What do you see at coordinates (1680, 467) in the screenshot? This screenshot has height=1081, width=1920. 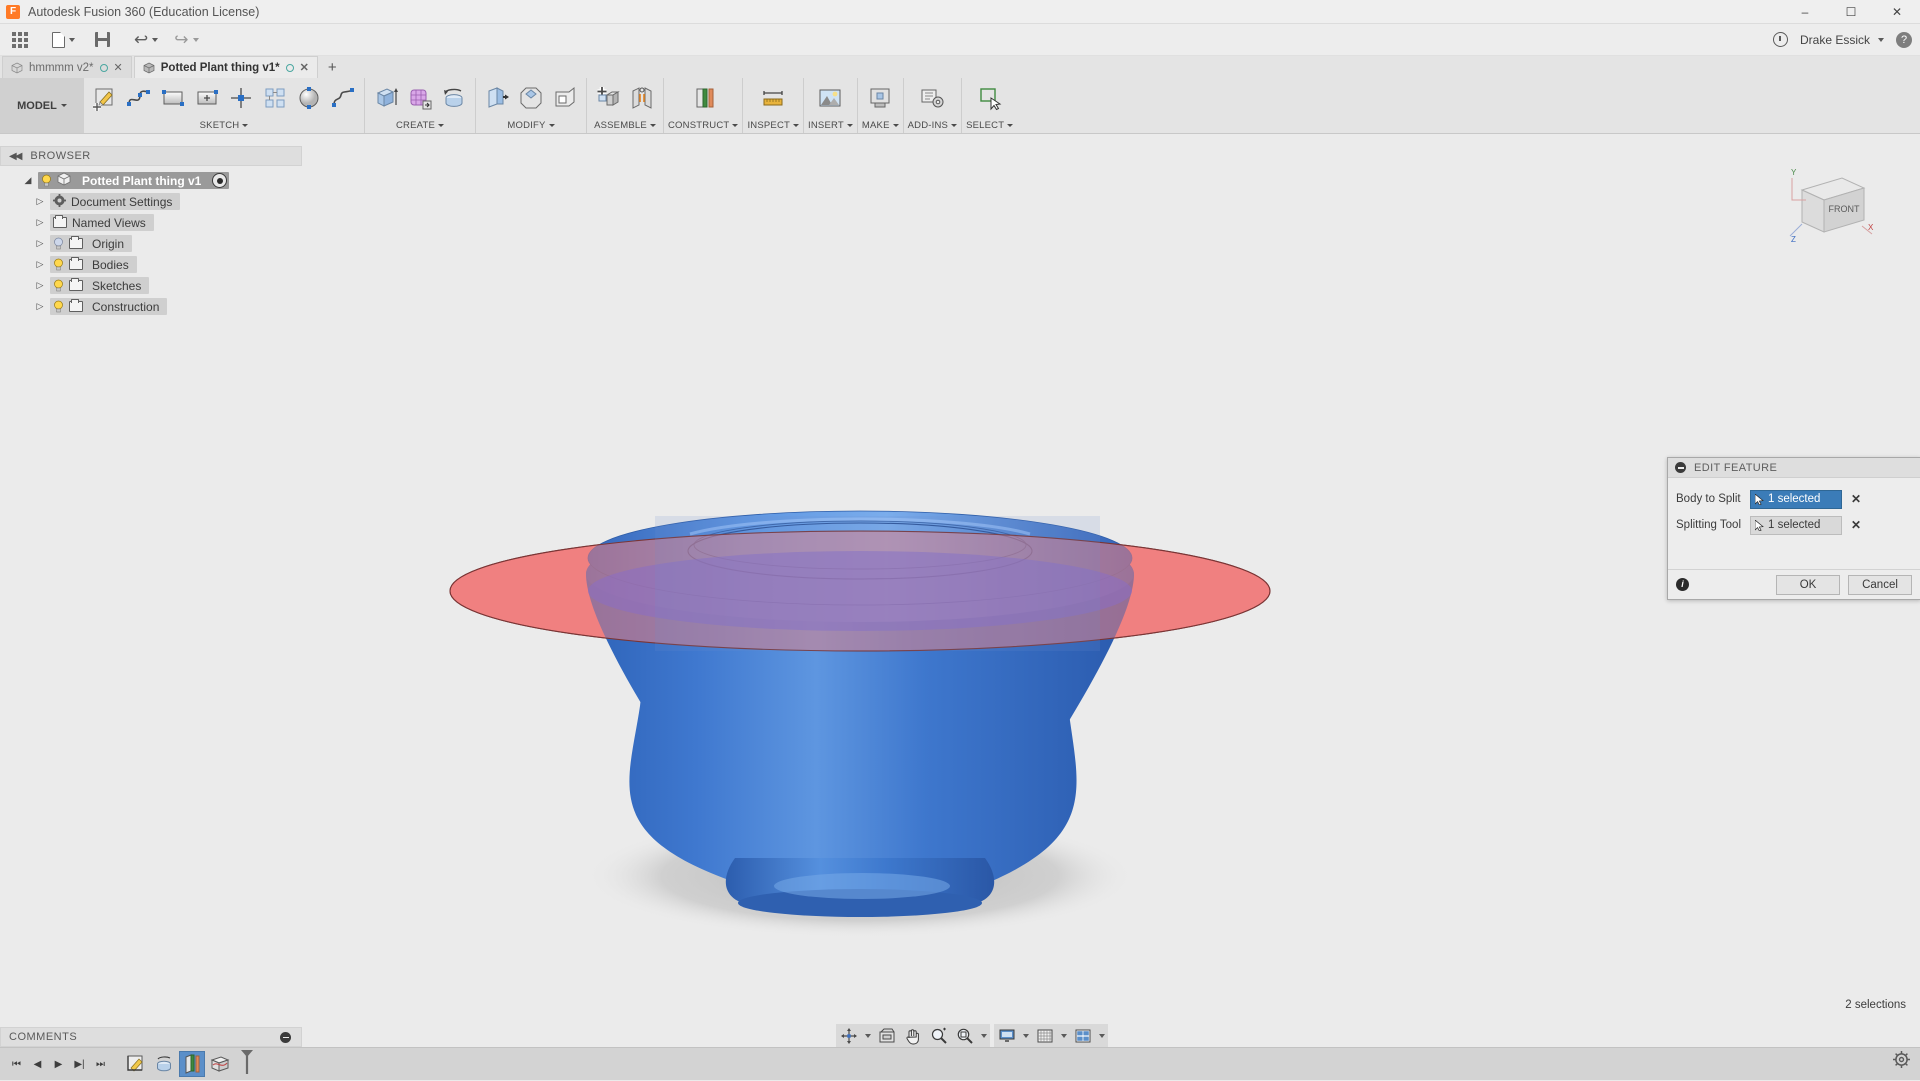 I see `collapse-icon` at bounding box center [1680, 467].